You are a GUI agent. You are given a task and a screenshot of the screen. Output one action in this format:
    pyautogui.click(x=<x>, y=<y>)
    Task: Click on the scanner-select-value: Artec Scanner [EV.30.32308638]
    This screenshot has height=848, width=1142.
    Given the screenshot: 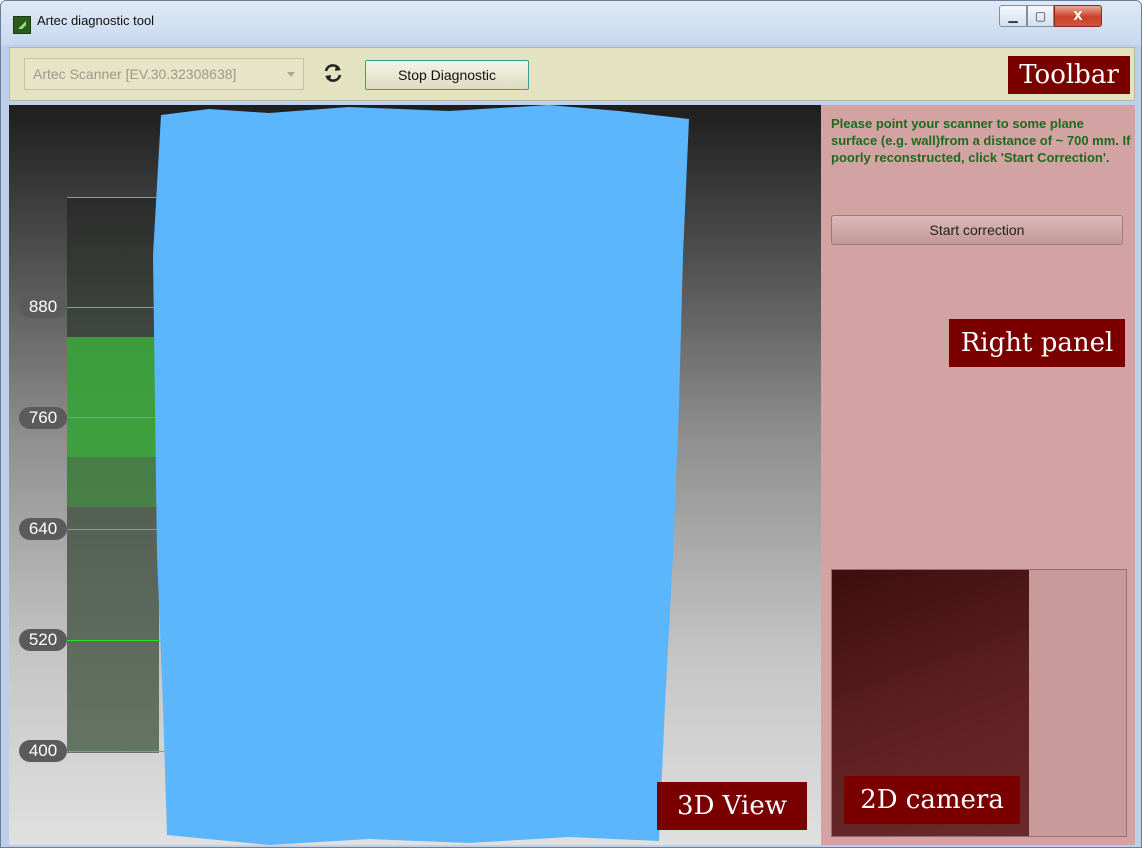 What is the action you would take?
    pyautogui.click(x=135, y=74)
    